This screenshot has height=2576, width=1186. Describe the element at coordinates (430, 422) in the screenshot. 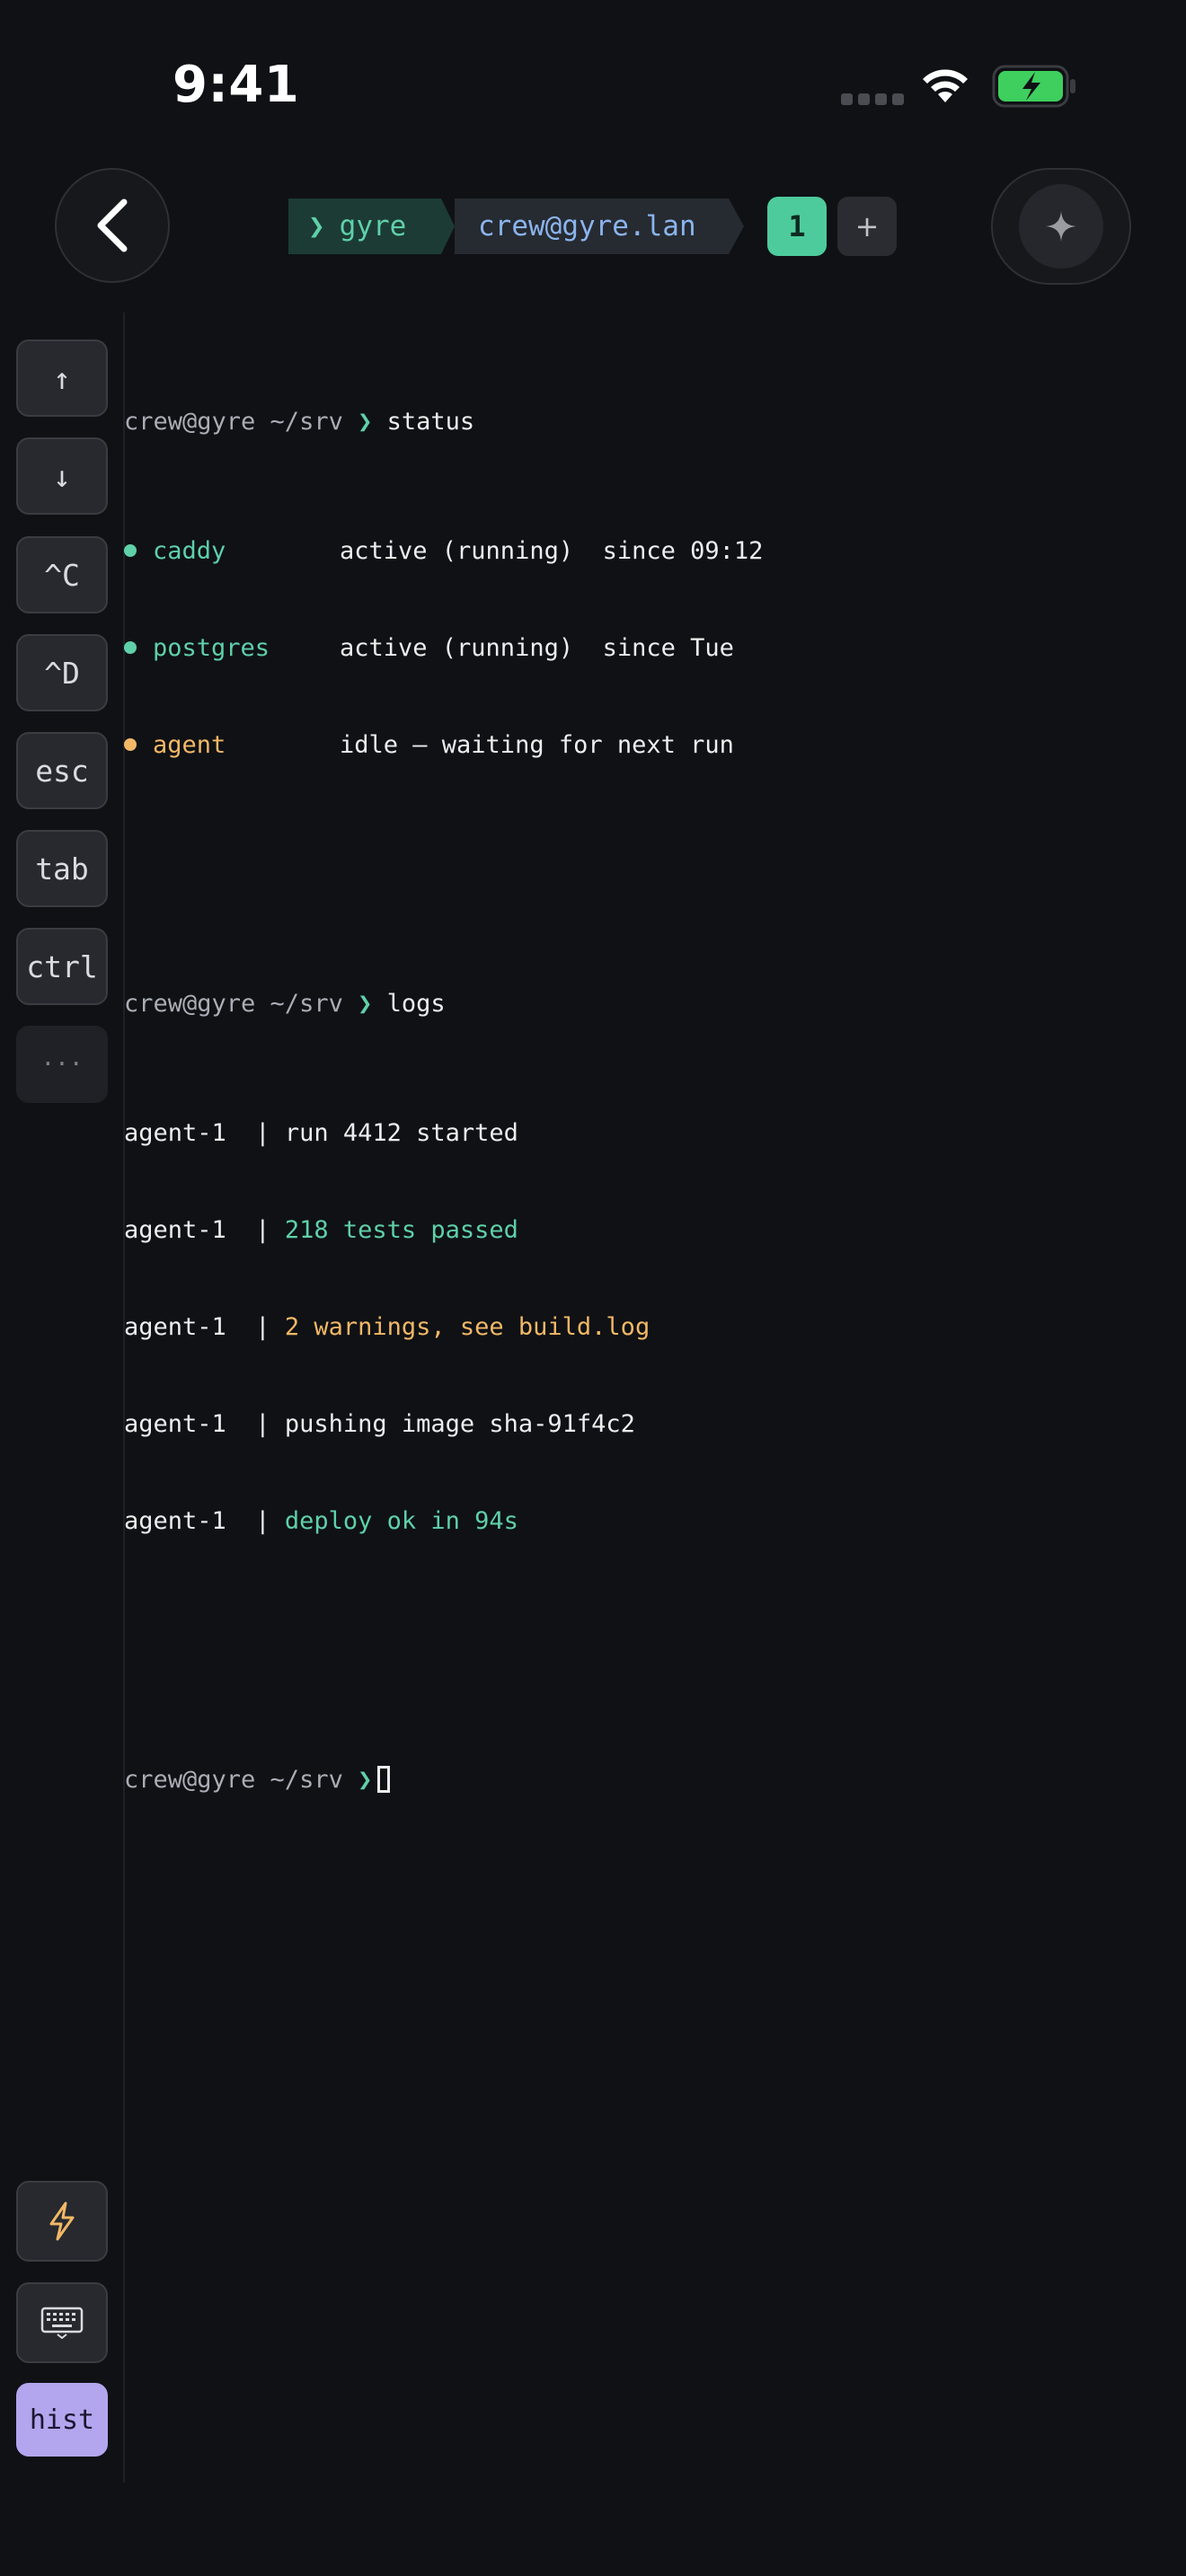

I see `command-text: status` at that location.